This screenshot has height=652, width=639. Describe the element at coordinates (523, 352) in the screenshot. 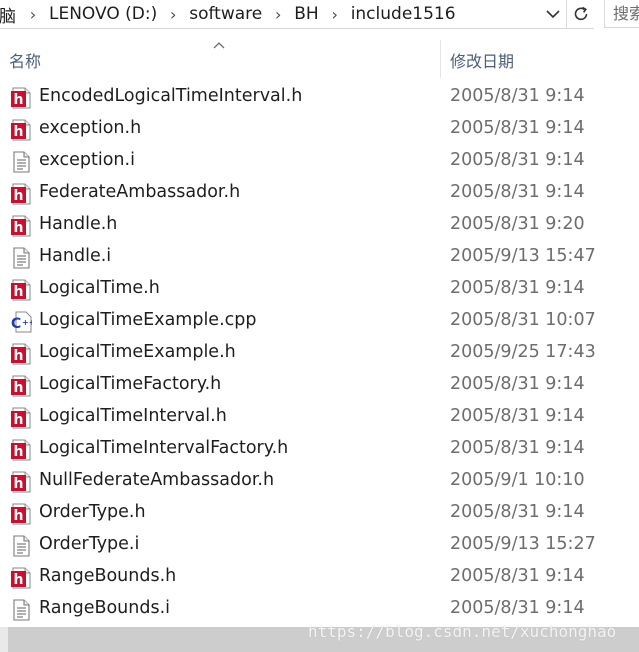

I see `file-date-modified: 2005/9/25 17:43` at that location.